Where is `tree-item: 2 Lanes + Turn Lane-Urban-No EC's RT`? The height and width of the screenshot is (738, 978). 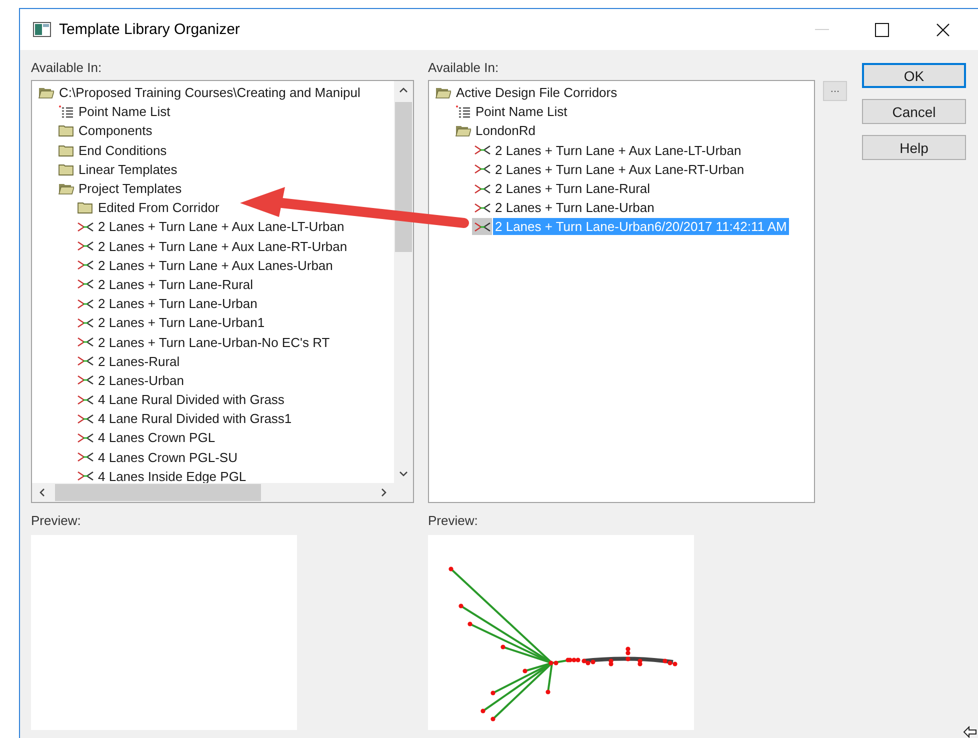
tree-item: 2 Lanes + Turn Lane-Urban-No EC's RT is located at coordinates (214, 342).